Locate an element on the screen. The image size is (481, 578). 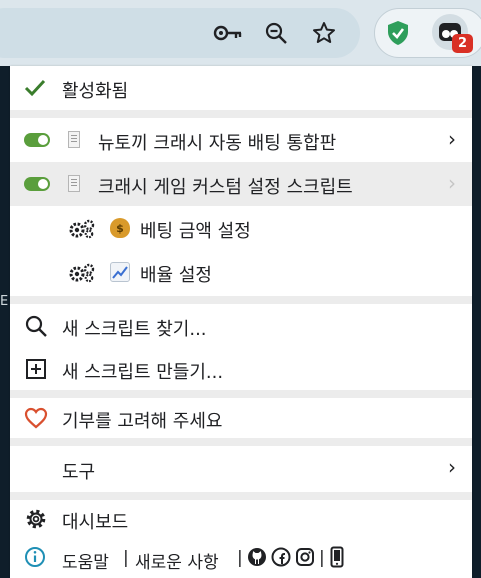
help-link: 도움말 is located at coordinates (85, 560).